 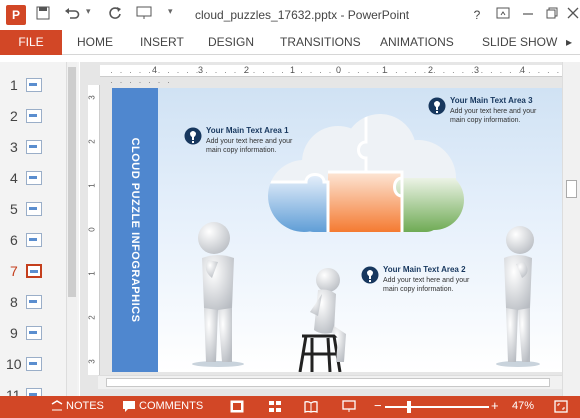 I want to click on tab-file: FILE, so click(x=31, y=42).